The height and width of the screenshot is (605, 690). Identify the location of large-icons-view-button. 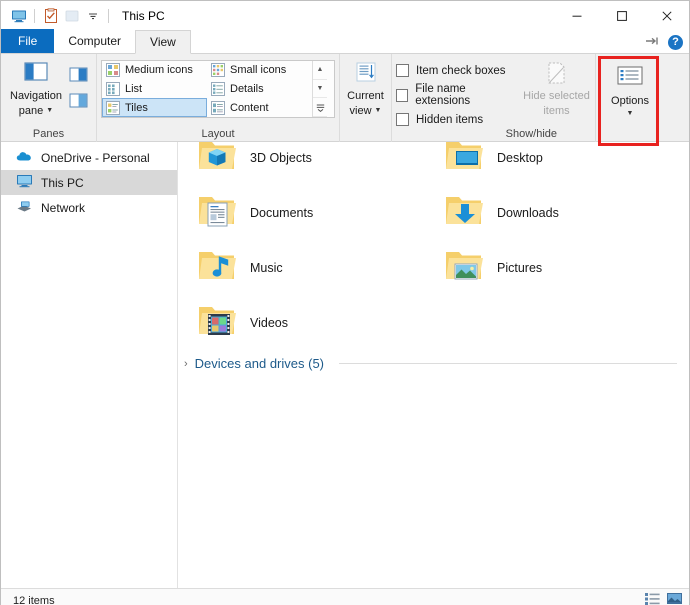
(674, 598).